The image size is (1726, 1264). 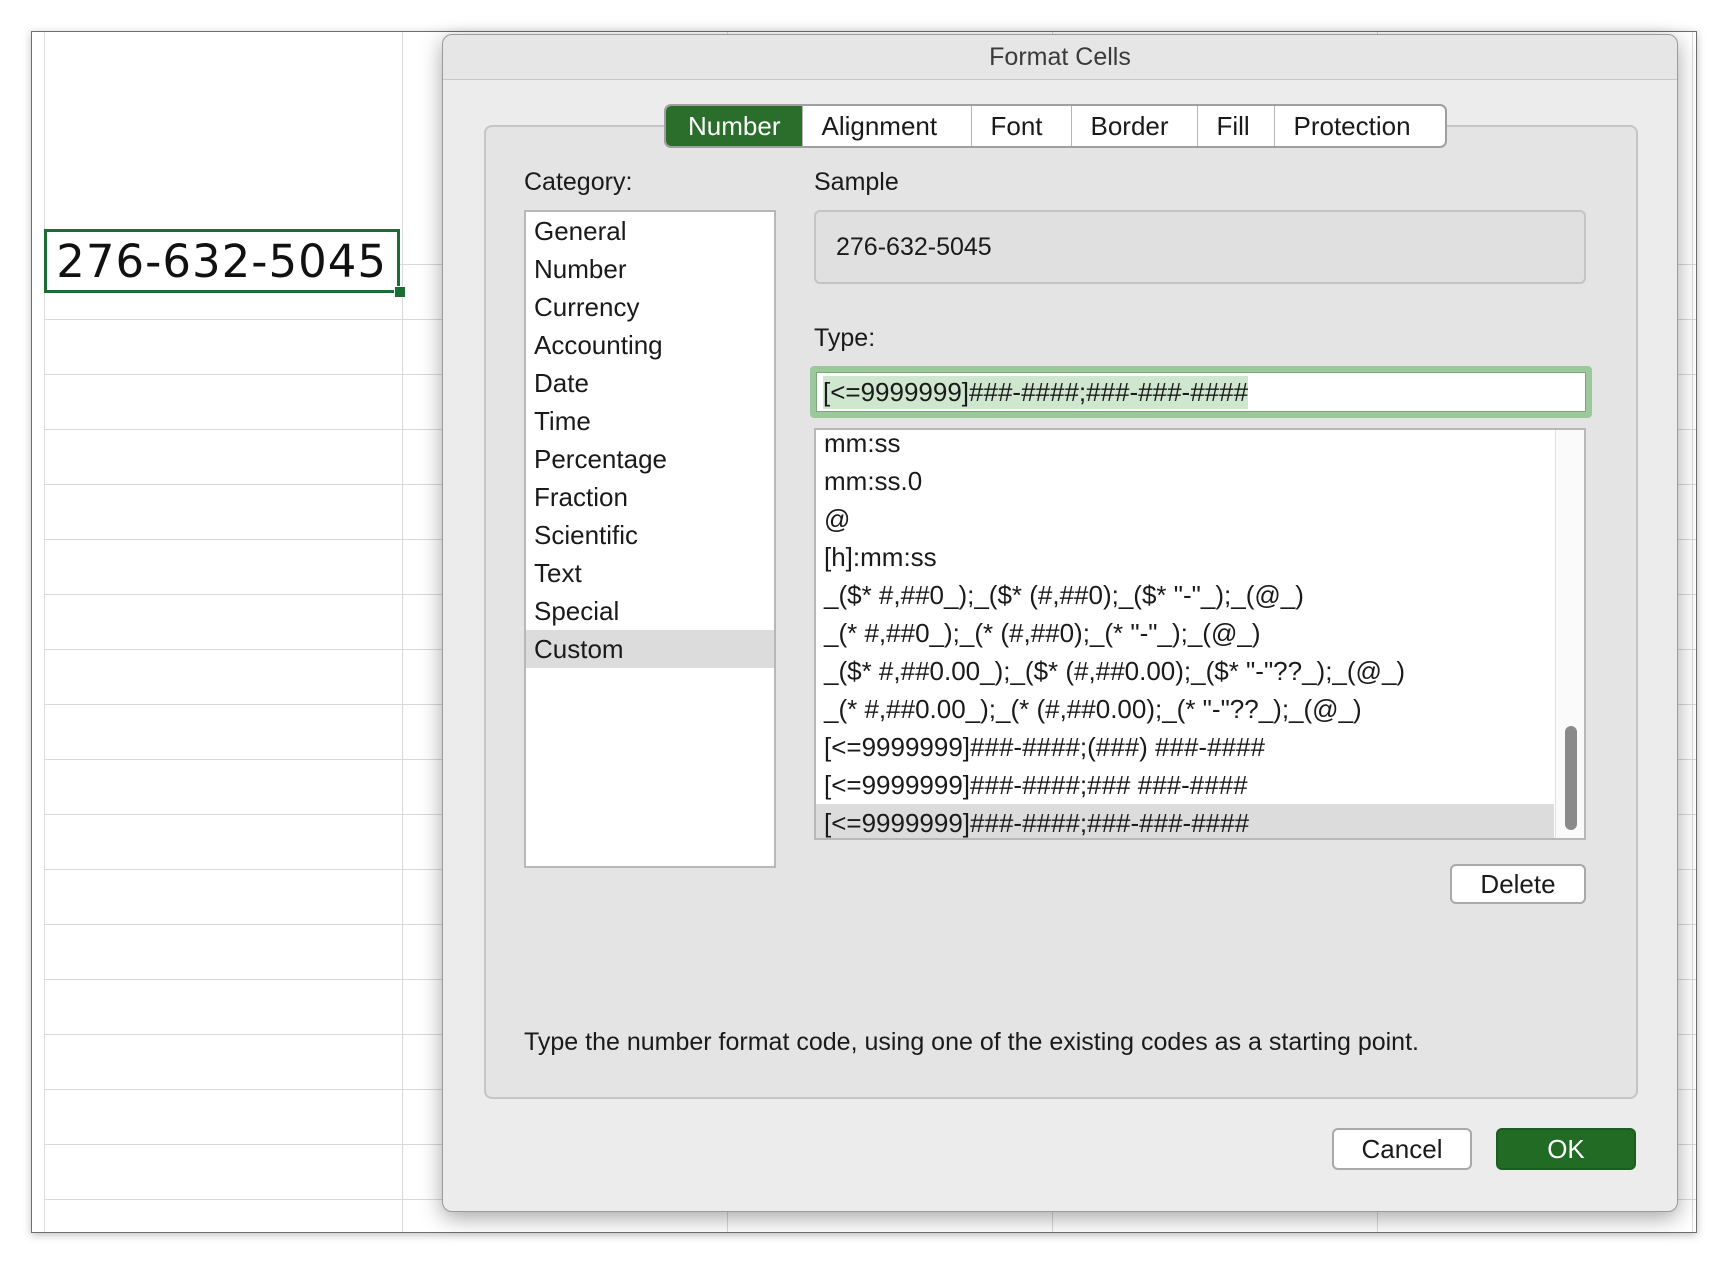 I want to click on format-item: [<=9999999]###-####;(###) ###-####, so click(x=1185, y=747).